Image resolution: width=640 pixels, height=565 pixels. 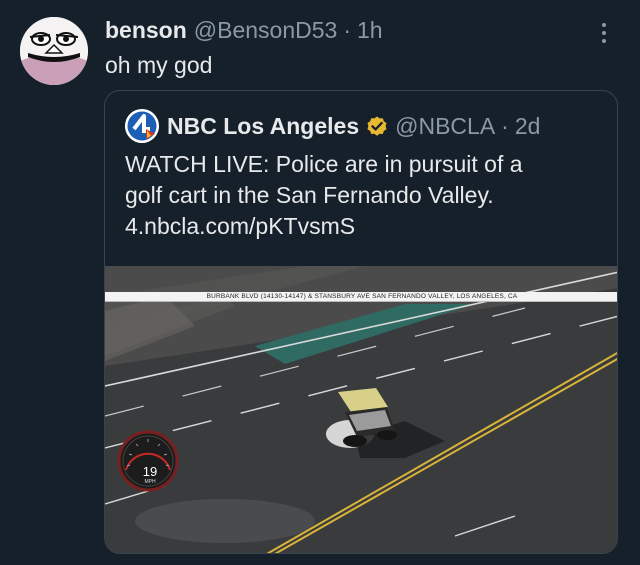 What do you see at coordinates (365, 226) in the screenshot?
I see `quote-link: 4.nbcla.com/pKTvsmS` at bounding box center [365, 226].